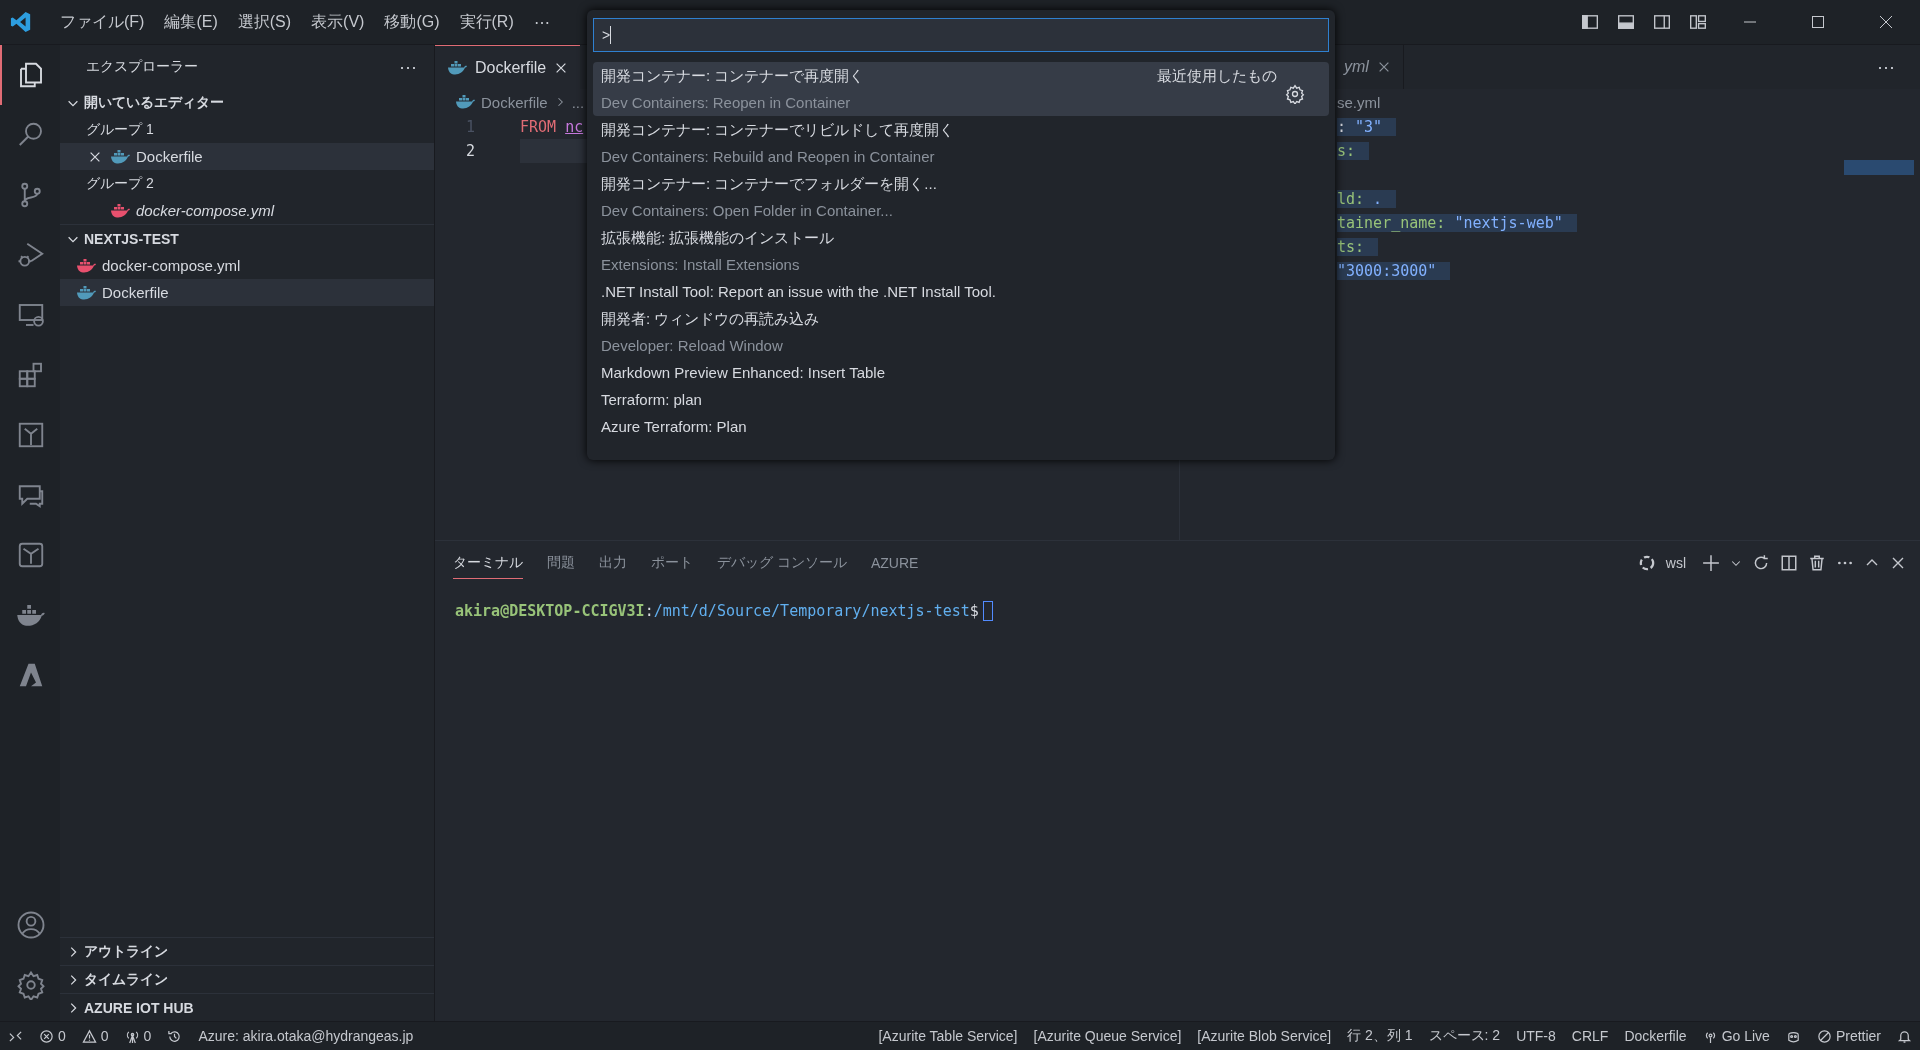 This screenshot has height=1050, width=1920. What do you see at coordinates (894, 563) in the screenshot?
I see `panel-tab: AZURE` at bounding box center [894, 563].